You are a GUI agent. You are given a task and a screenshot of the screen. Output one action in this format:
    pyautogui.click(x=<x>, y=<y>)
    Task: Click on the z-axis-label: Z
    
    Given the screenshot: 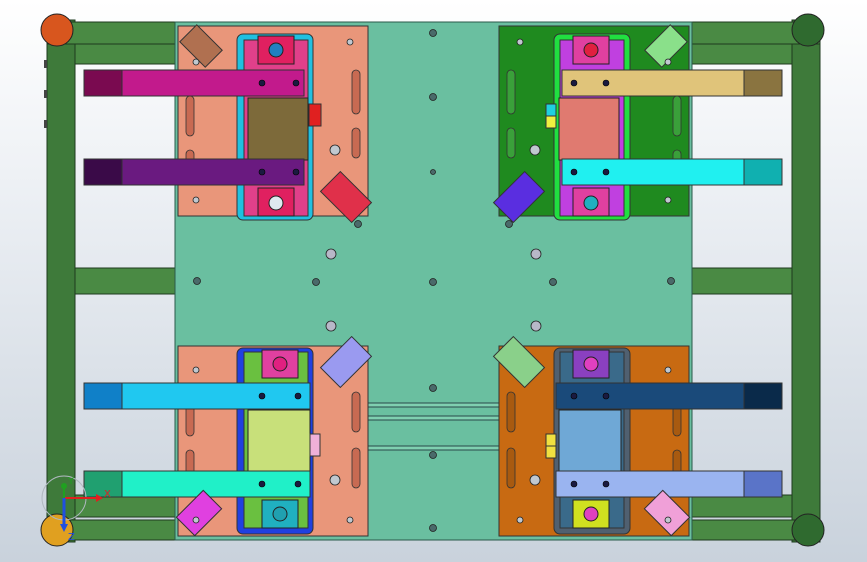 What is the action you would take?
    pyautogui.click(x=71, y=537)
    